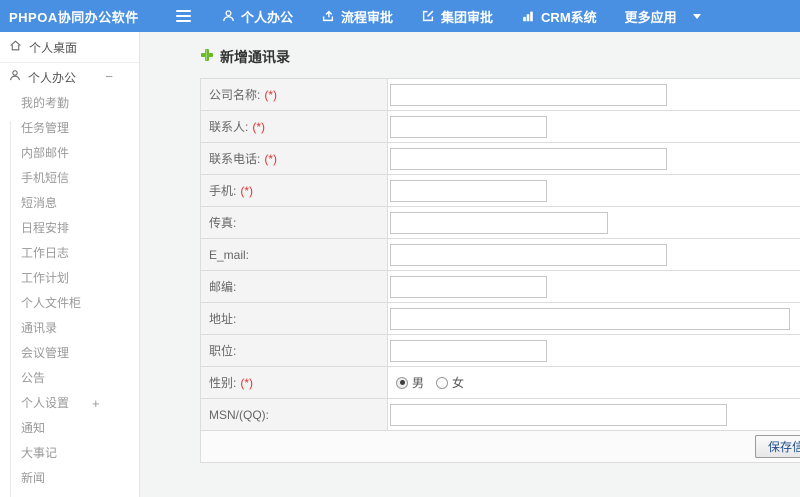 This screenshot has height=497, width=800. Describe the element at coordinates (69, 378) in the screenshot. I see `sidebar-item-announcements: 公告` at that location.